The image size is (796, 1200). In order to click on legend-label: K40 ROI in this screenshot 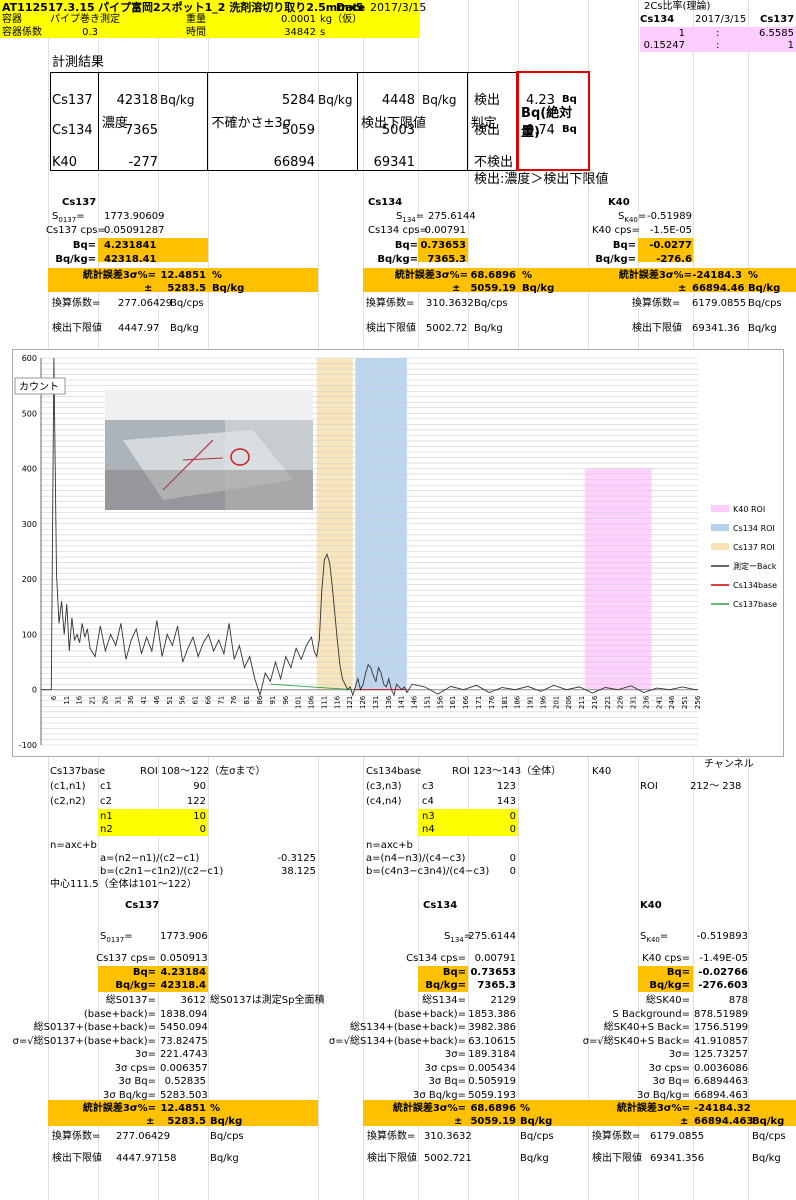, I will do `click(749, 509)`.